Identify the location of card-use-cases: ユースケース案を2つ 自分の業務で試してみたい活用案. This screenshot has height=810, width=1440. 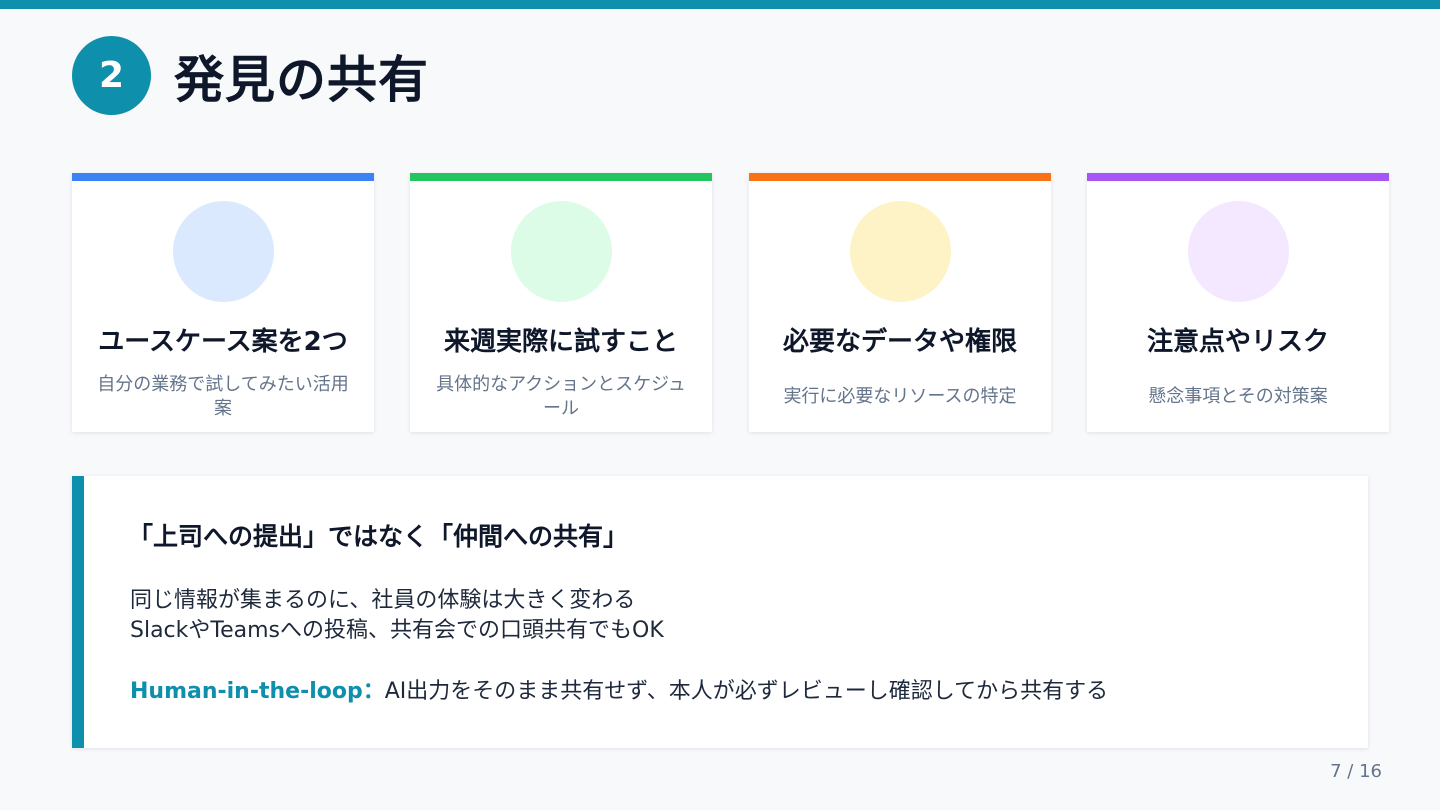
(223, 302).